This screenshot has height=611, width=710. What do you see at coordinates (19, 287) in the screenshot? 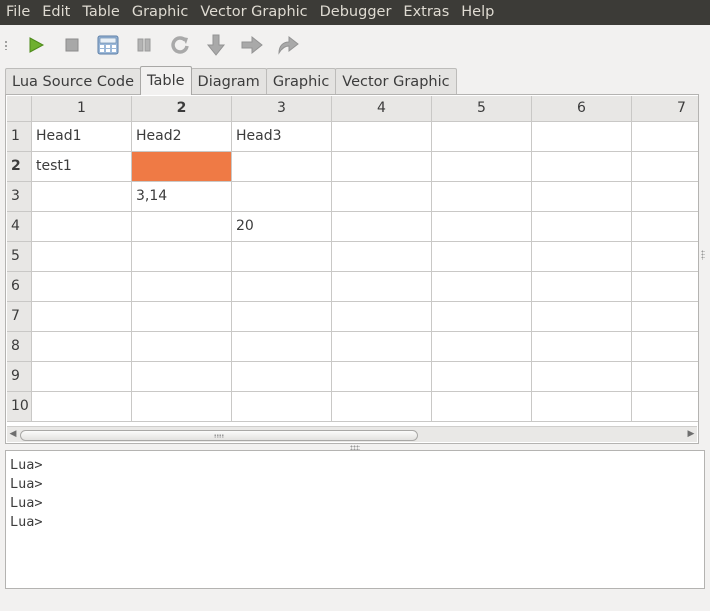
I see `row-header: 6` at bounding box center [19, 287].